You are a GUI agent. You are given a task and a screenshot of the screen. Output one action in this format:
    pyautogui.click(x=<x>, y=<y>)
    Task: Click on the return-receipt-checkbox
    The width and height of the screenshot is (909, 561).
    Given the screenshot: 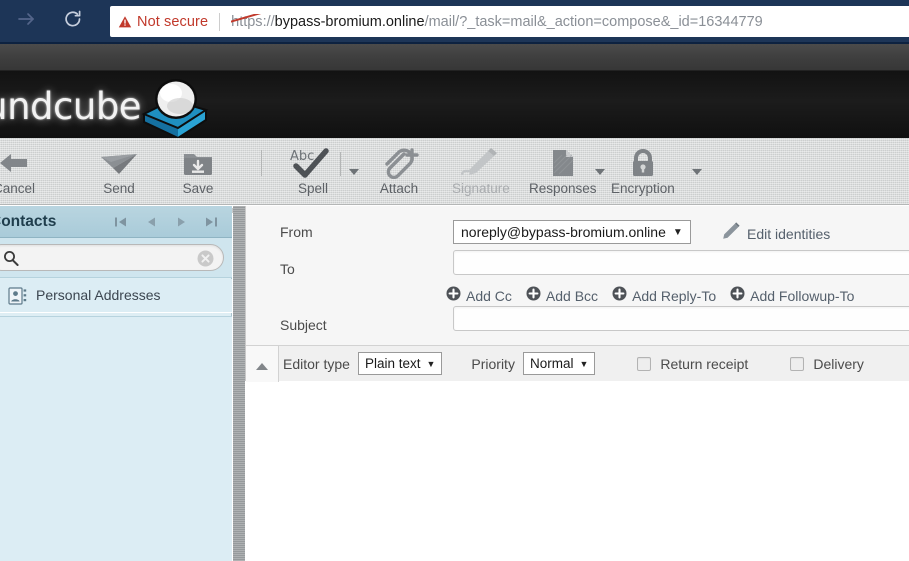 What is the action you would take?
    pyautogui.click(x=644, y=363)
    